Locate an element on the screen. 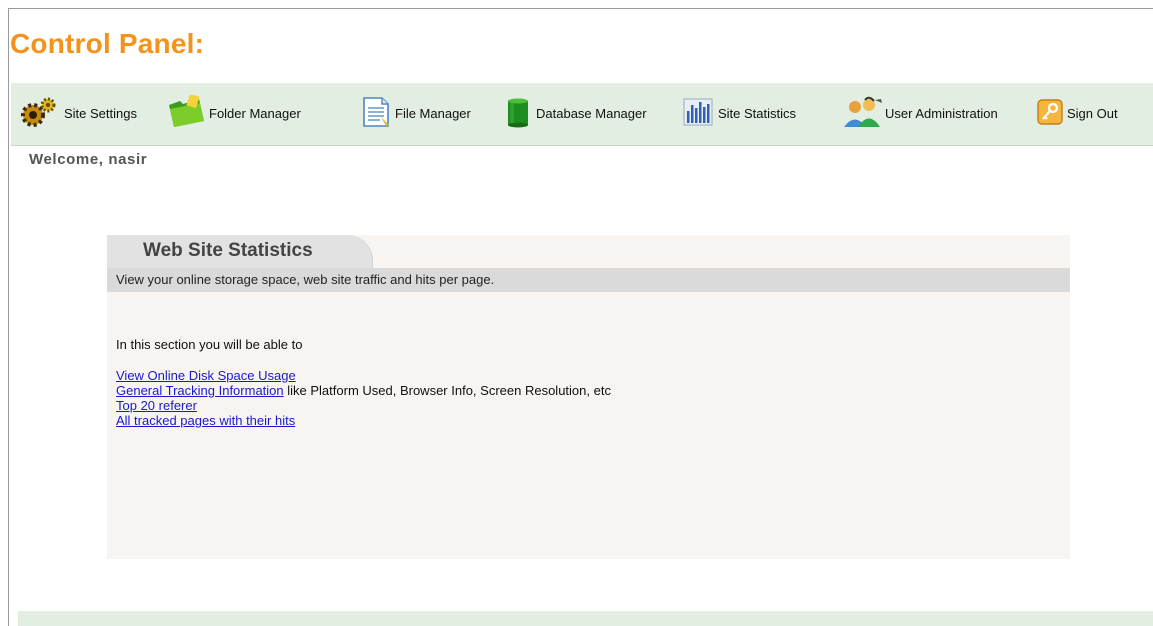 The height and width of the screenshot is (626, 1153). folder-icon is located at coordinates (186, 112).